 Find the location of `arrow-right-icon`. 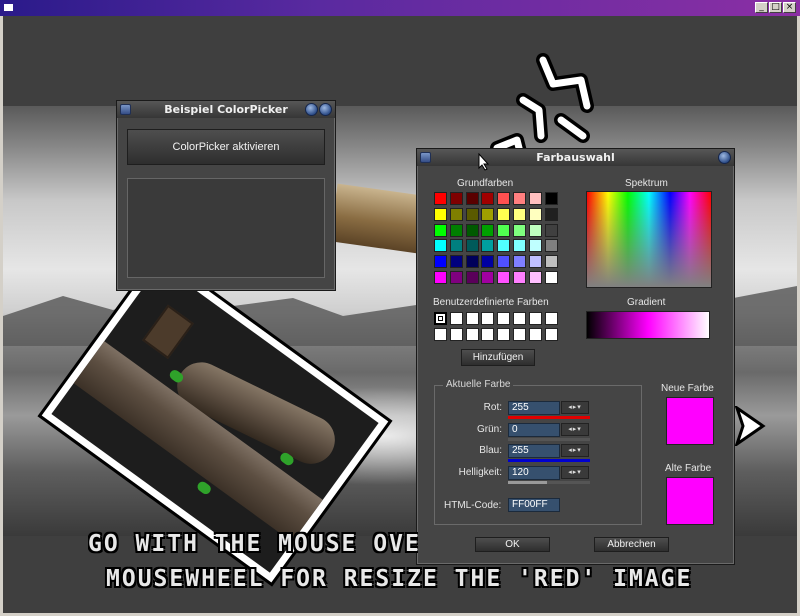

arrow-right-icon is located at coordinates (750, 426).